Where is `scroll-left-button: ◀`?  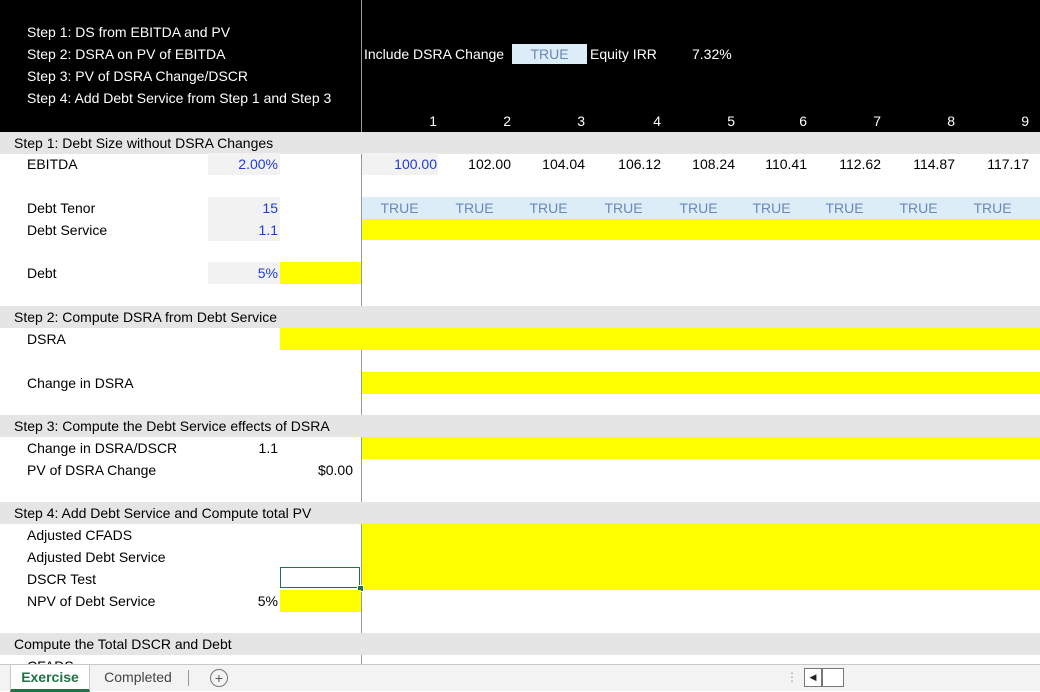 scroll-left-button: ◀ is located at coordinates (813, 677).